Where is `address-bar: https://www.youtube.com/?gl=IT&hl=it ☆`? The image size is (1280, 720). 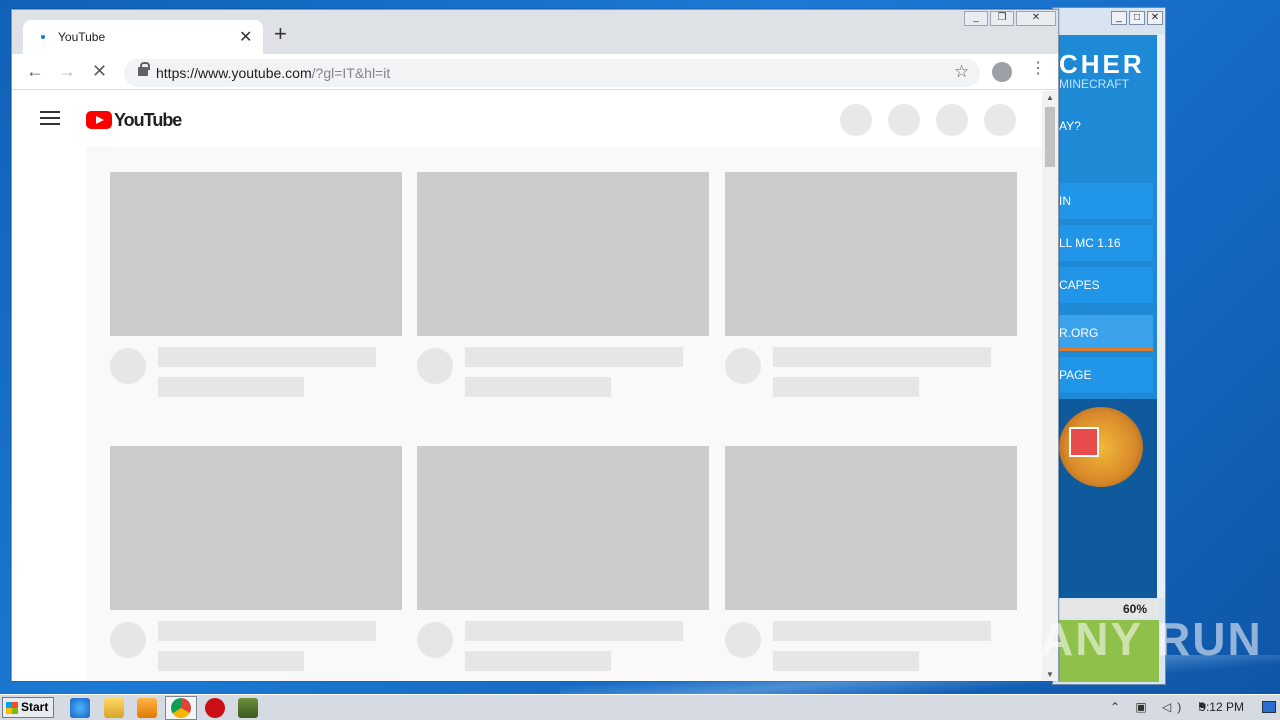
address-bar: https://www.youtube.com/?gl=IT&hl=it ☆ is located at coordinates (552, 73).